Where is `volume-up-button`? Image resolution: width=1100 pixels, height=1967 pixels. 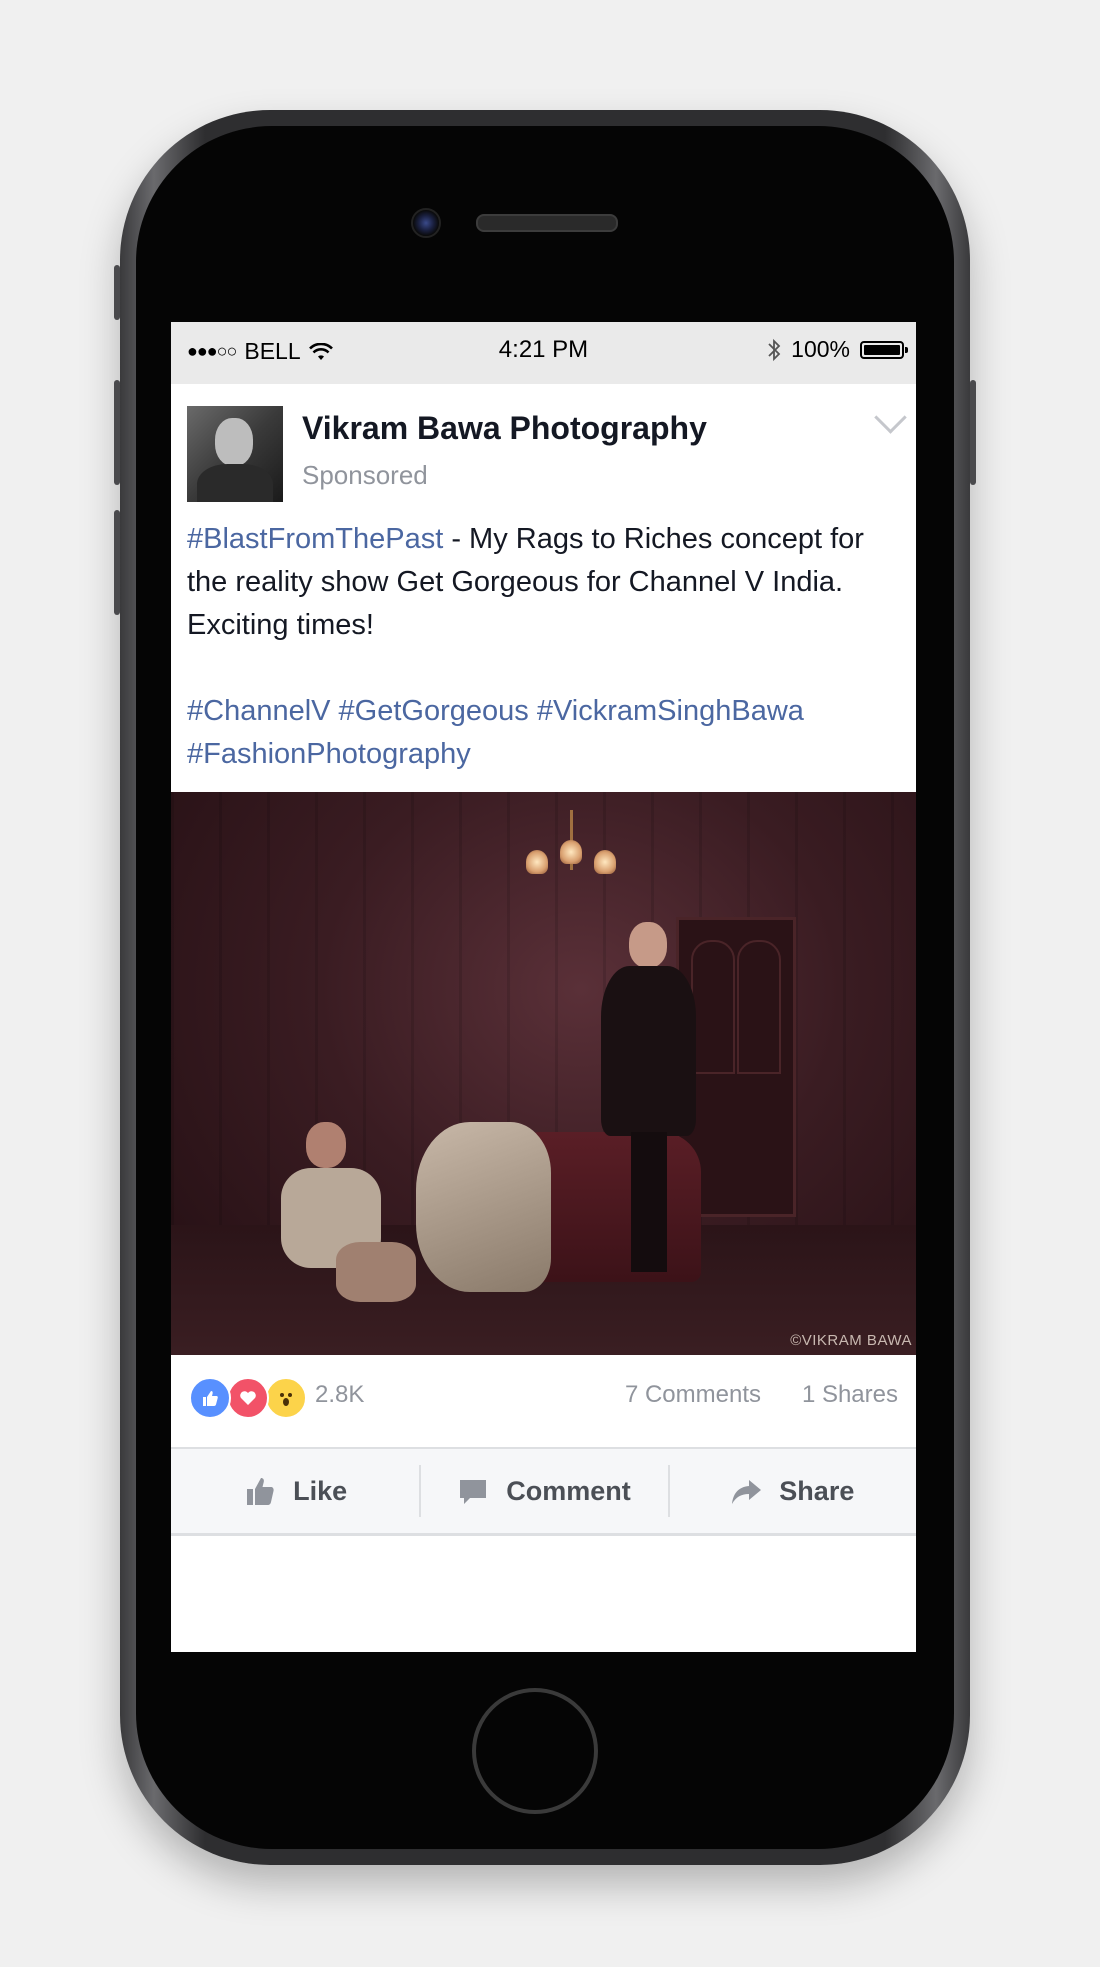 volume-up-button is located at coordinates (117, 432).